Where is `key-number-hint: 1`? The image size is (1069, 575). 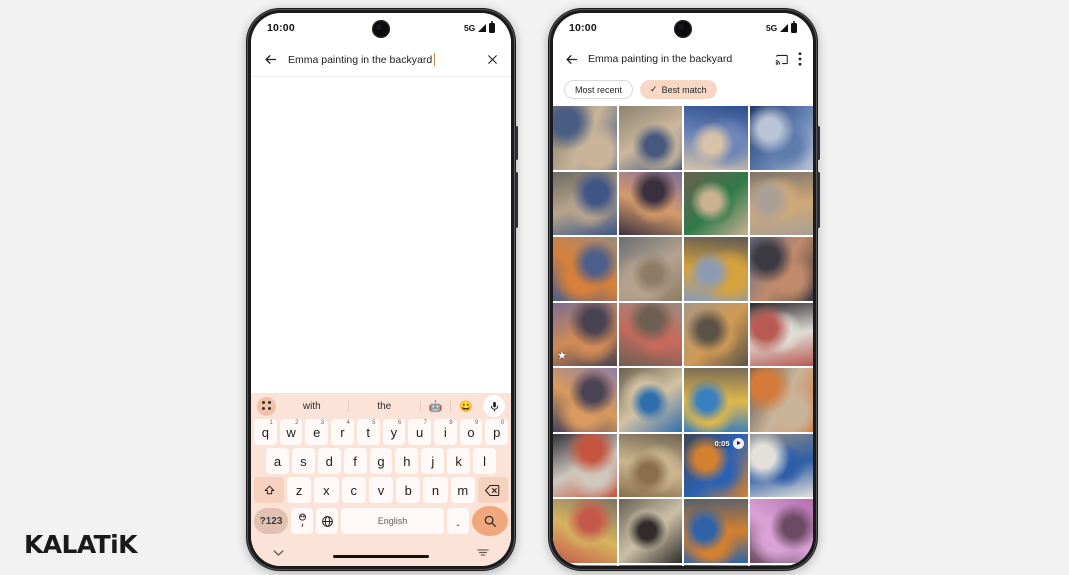 key-number-hint: 1 is located at coordinates (271, 423).